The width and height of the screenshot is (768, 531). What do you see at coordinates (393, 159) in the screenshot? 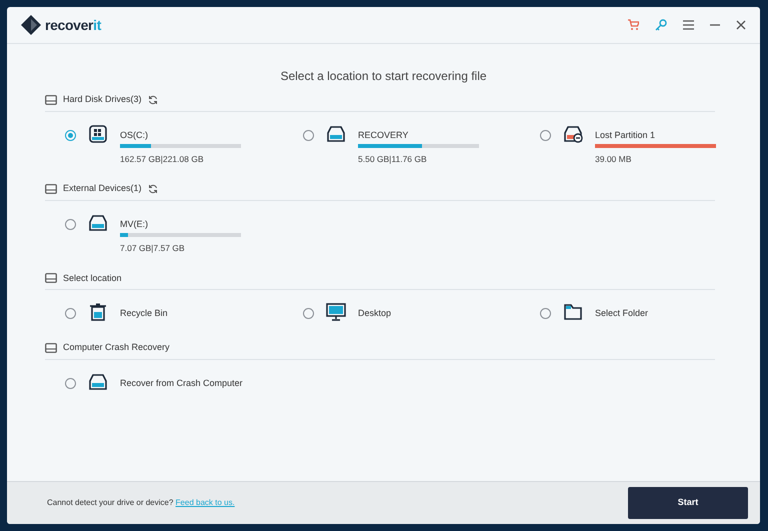
I see `size-text: 5.50 GB|11.76 GB` at bounding box center [393, 159].